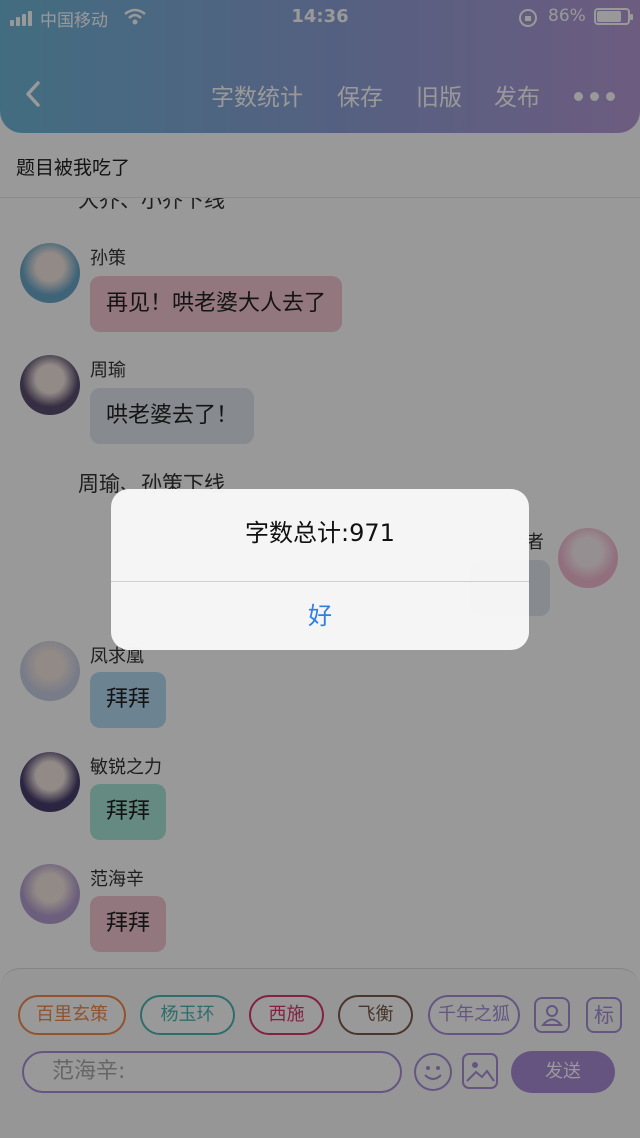 Image resolution: width=640 pixels, height=1138 pixels. I want to click on ok-button: 好, so click(320, 616).